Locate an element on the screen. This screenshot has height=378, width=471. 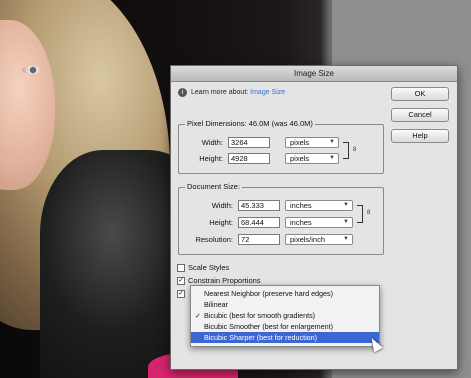
resolution-unit: pixels/inch is located at coordinates (308, 239).